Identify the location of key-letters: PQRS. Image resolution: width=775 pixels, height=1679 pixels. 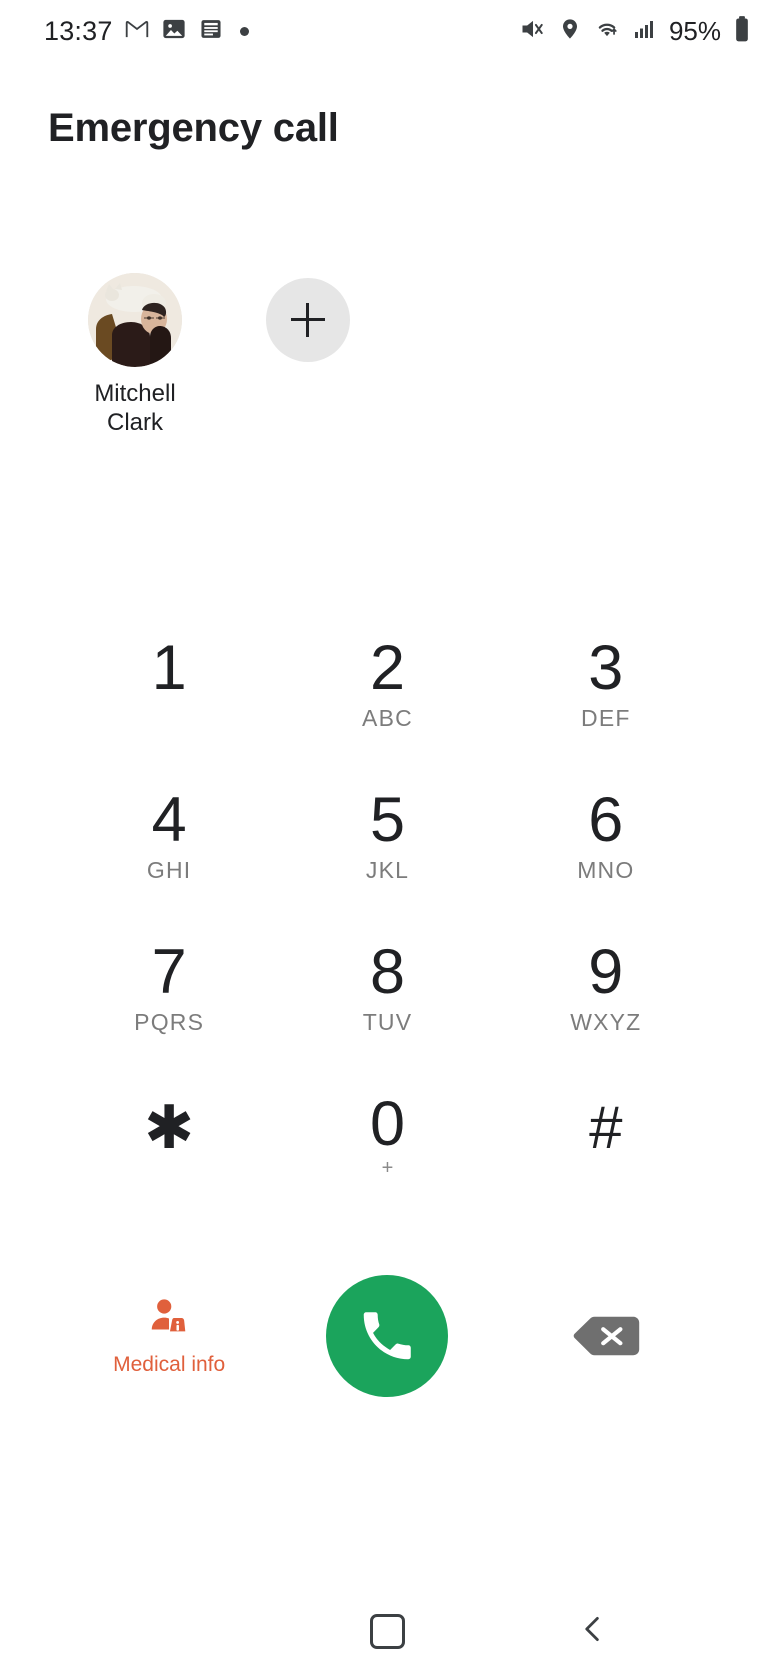
(169, 1022).